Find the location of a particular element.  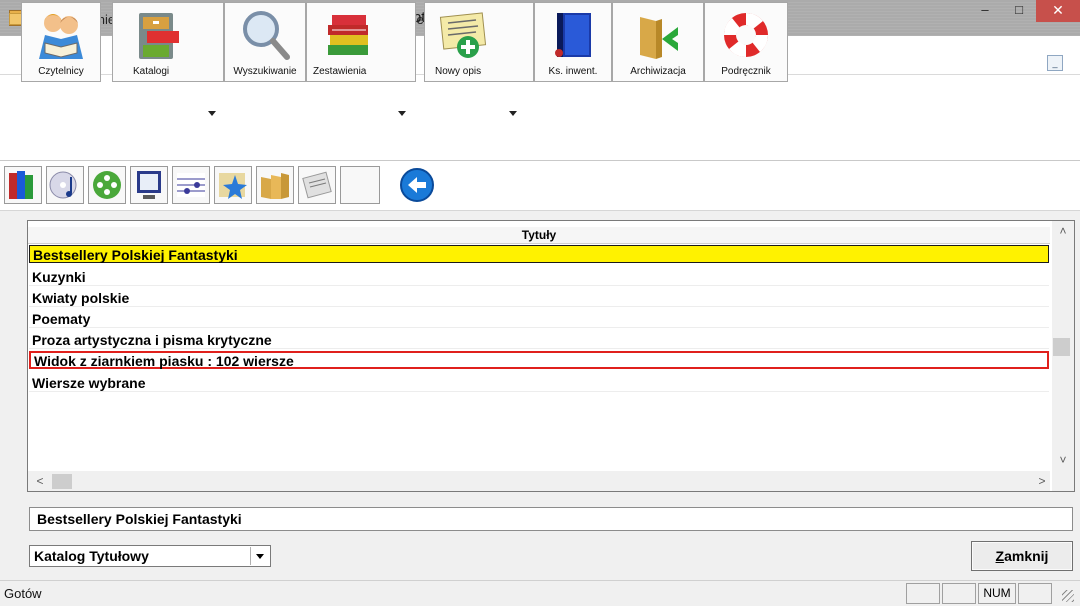

toolbar-button-katalogi: Katalogi is located at coordinates (168, 42).